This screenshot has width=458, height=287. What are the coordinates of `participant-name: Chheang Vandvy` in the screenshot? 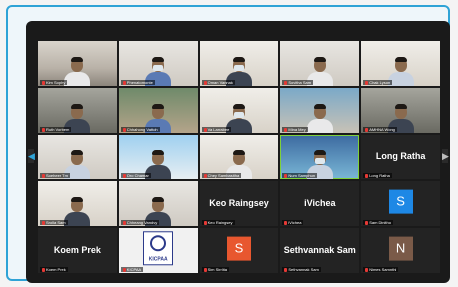 It's located at (140, 223).